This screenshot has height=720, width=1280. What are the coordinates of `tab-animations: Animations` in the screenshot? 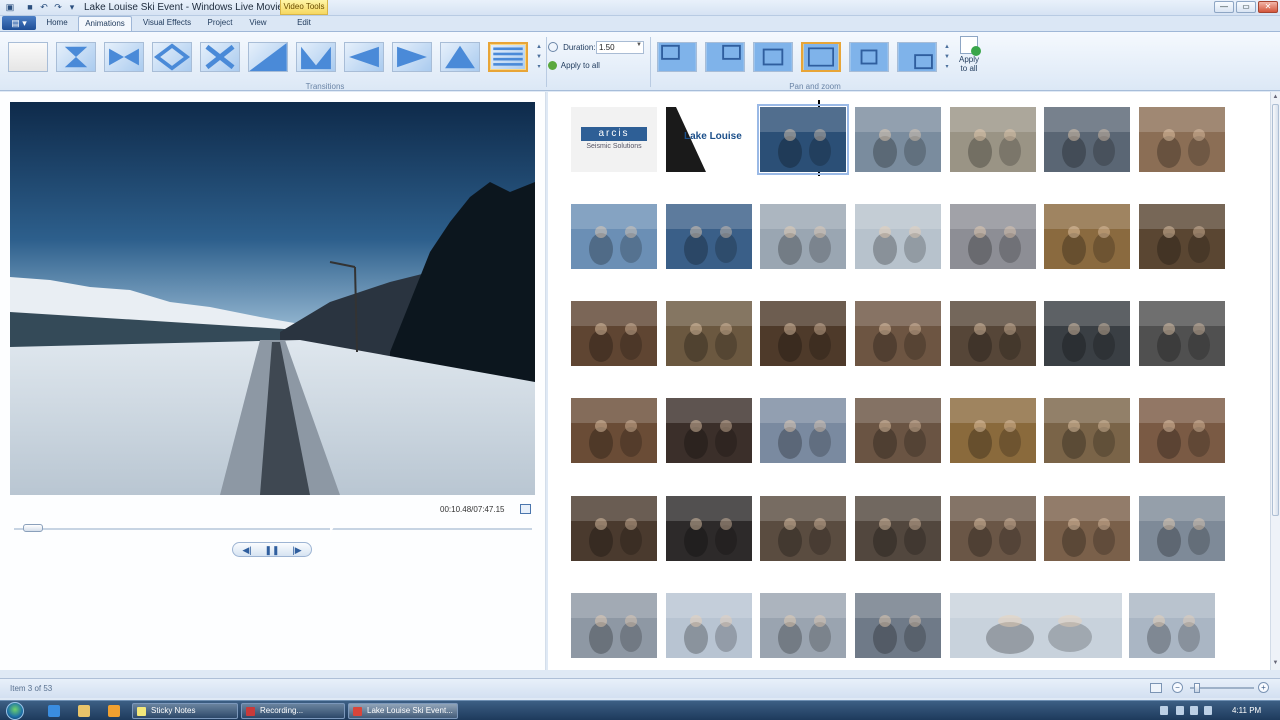 It's located at (105, 23).